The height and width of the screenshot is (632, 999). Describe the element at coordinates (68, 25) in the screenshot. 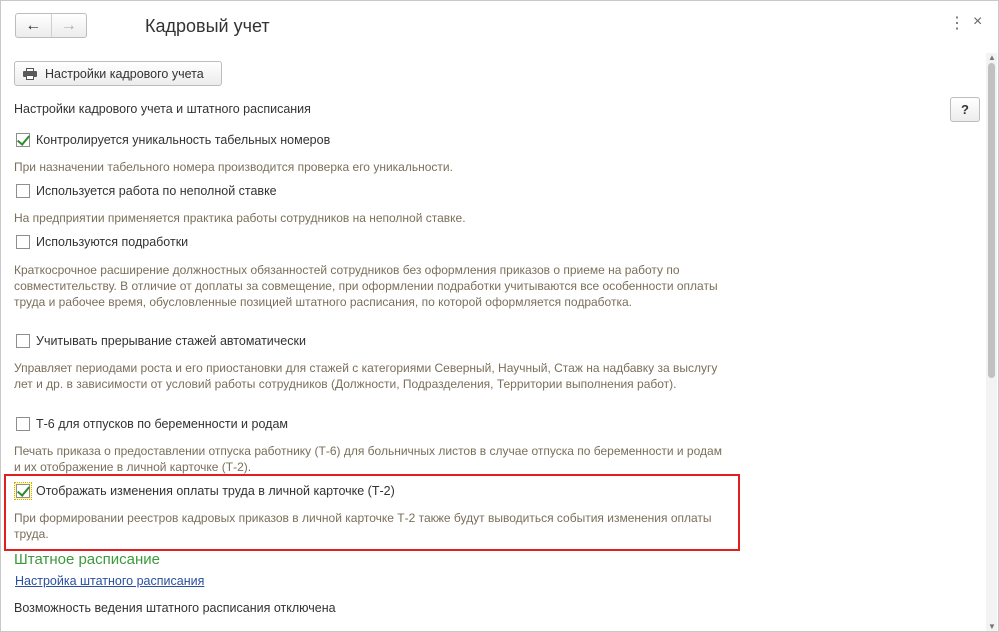

I see `forward-arrow-icon: →` at that location.